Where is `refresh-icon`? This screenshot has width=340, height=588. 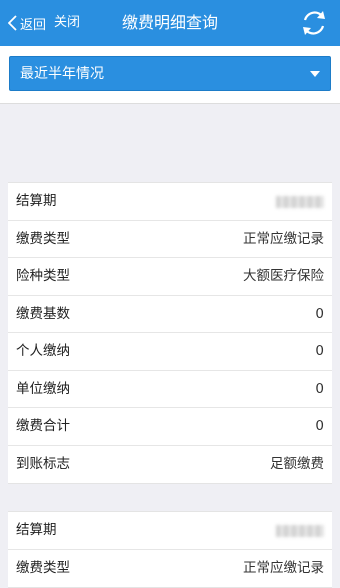 refresh-icon is located at coordinates (314, 23).